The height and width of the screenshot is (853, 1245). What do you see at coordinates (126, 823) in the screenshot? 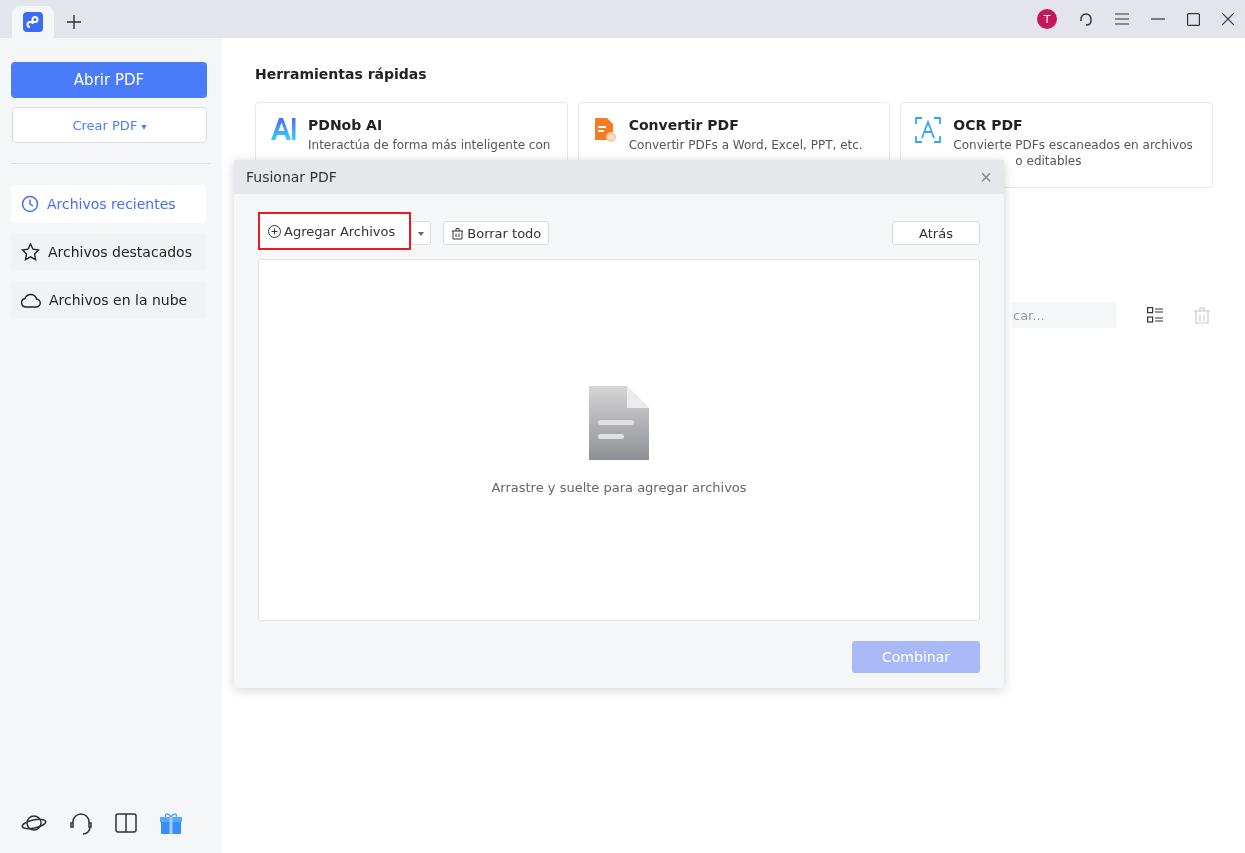
I see `book-icon` at bounding box center [126, 823].